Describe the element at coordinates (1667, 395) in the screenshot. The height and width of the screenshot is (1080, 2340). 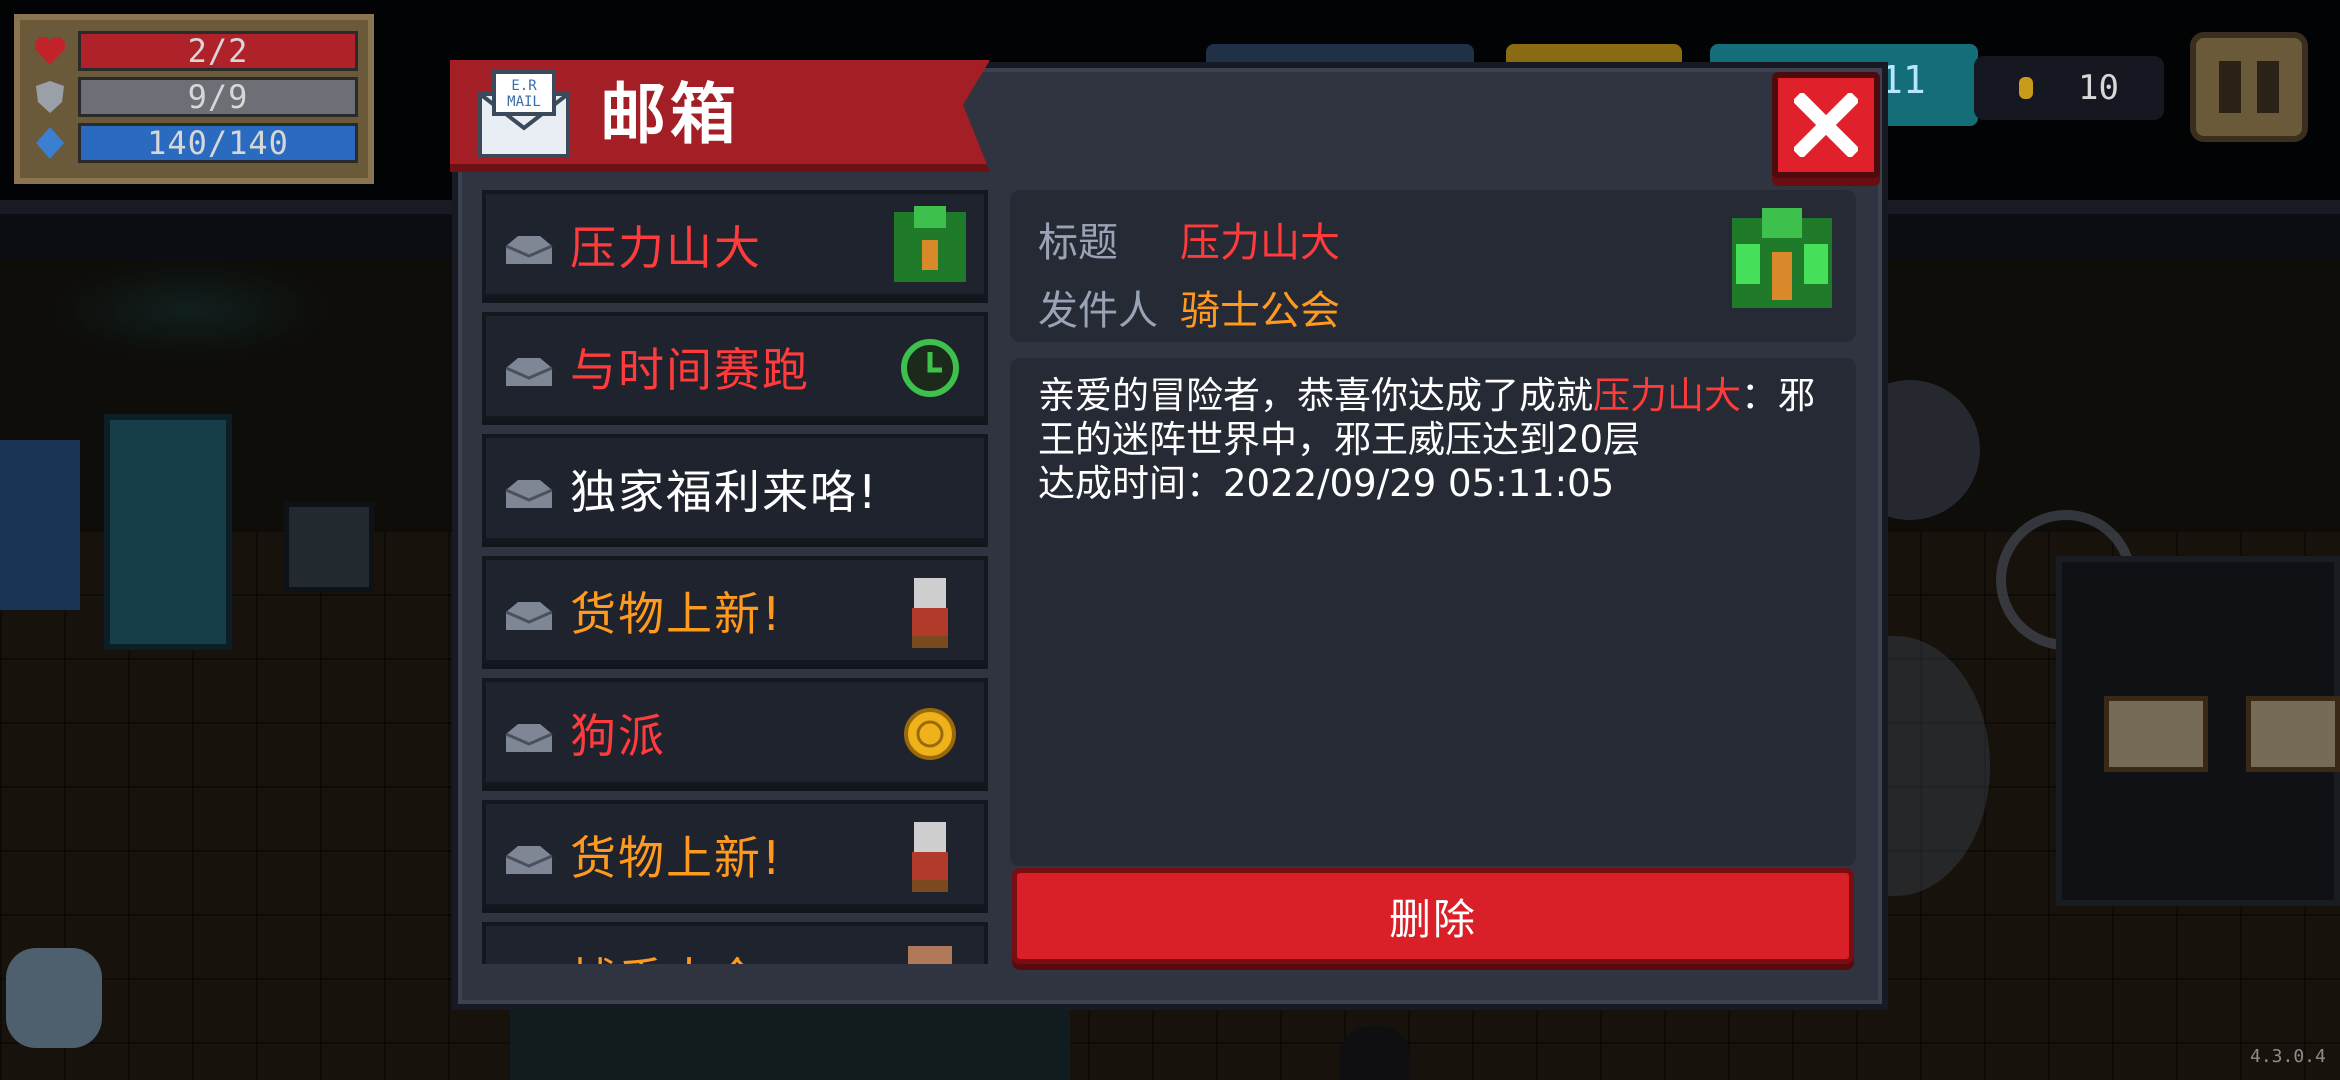
I see `body-highlight: 压力山大` at that location.